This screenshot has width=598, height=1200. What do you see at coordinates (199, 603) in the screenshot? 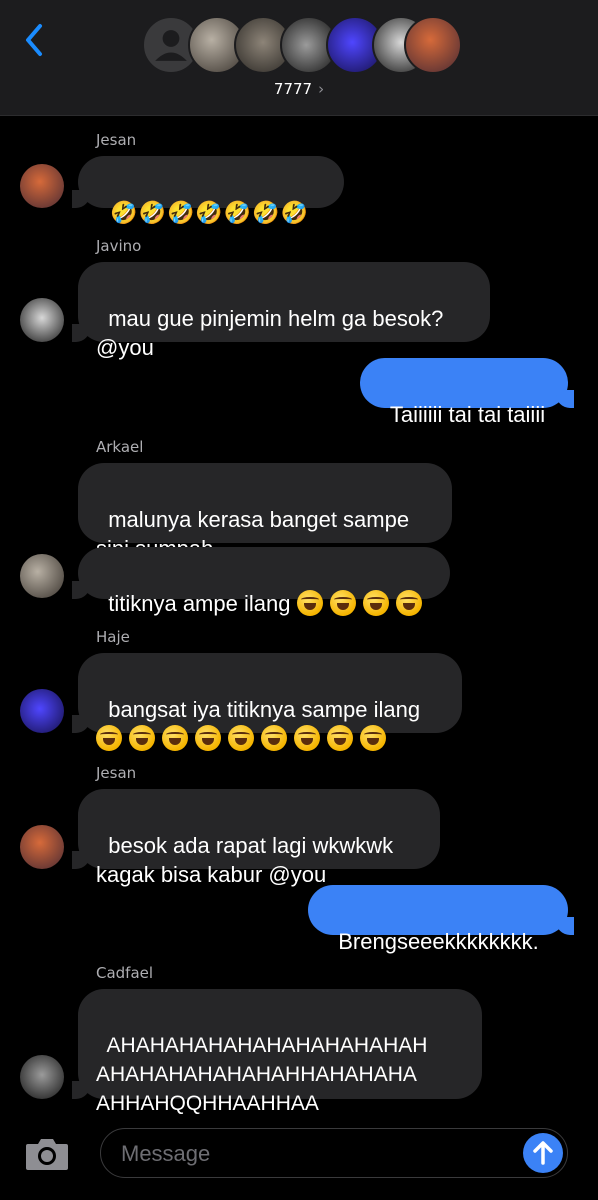
I see `message-text: titiknya ampe ilang` at bounding box center [199, 603].